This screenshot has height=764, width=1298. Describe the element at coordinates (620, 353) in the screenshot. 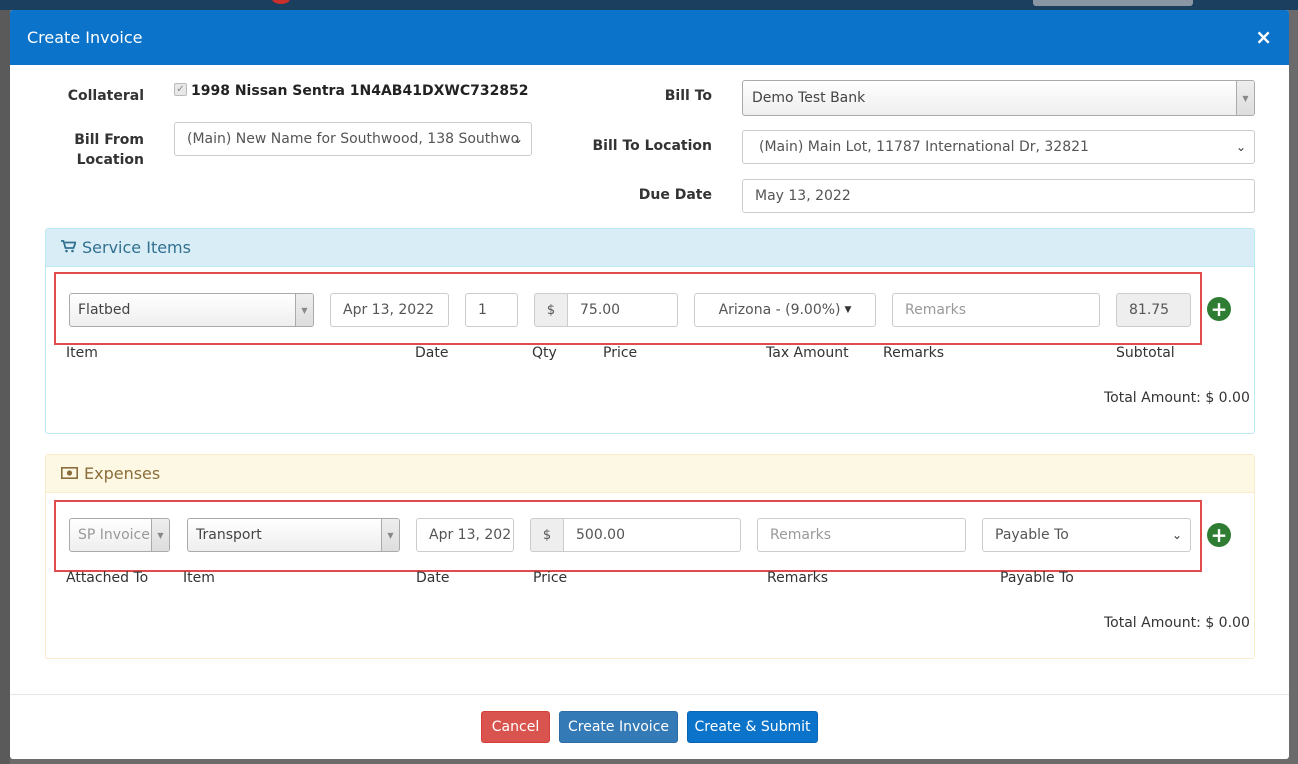

I see `col-price-label: Price` at that location.